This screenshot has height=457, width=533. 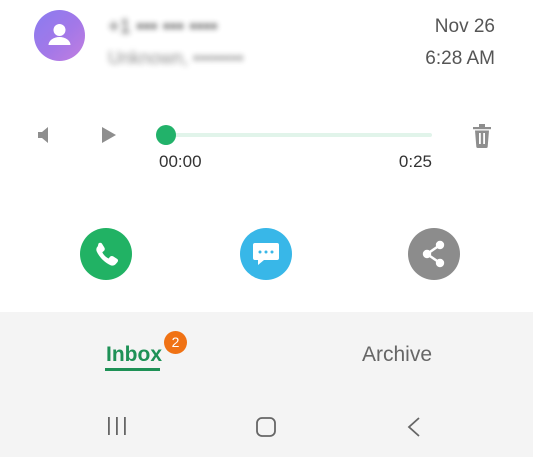 What do you see at coordinates (482, 136) in the screenshot?
I see `trash-icon` at bounding box center [482, 136].